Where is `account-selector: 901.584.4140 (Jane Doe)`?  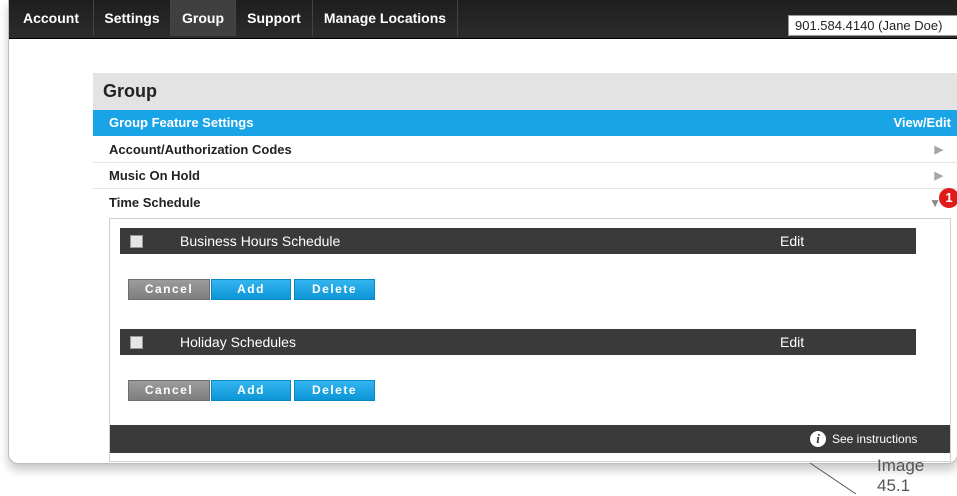
account-selector: 901.584.4140 (Jane Doe) is located at coordinates (872, 25).